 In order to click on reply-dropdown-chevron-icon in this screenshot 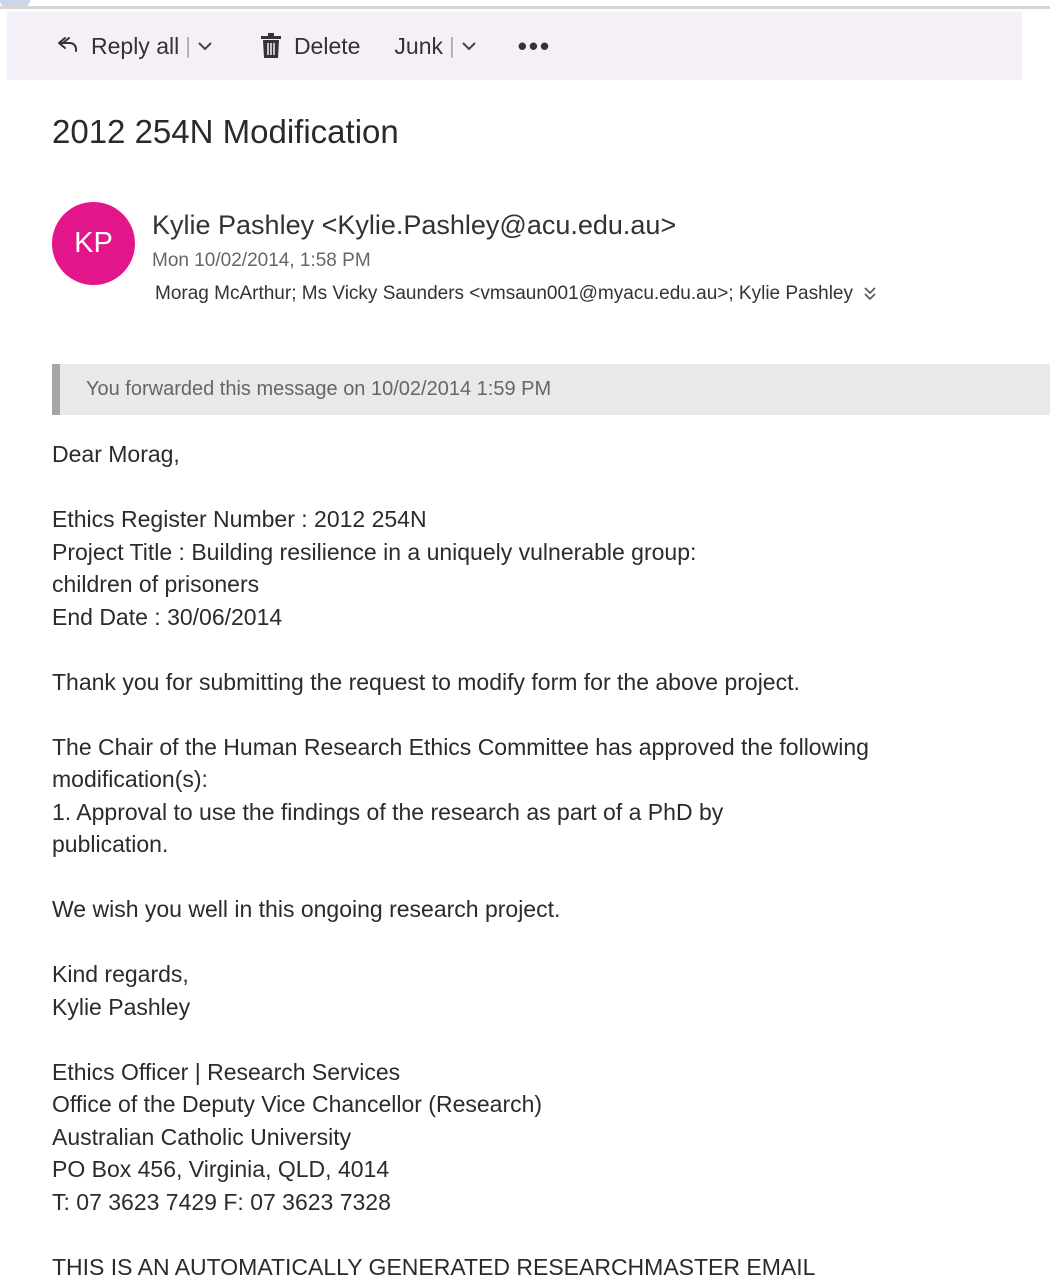, I will do `click(205, 46)`.